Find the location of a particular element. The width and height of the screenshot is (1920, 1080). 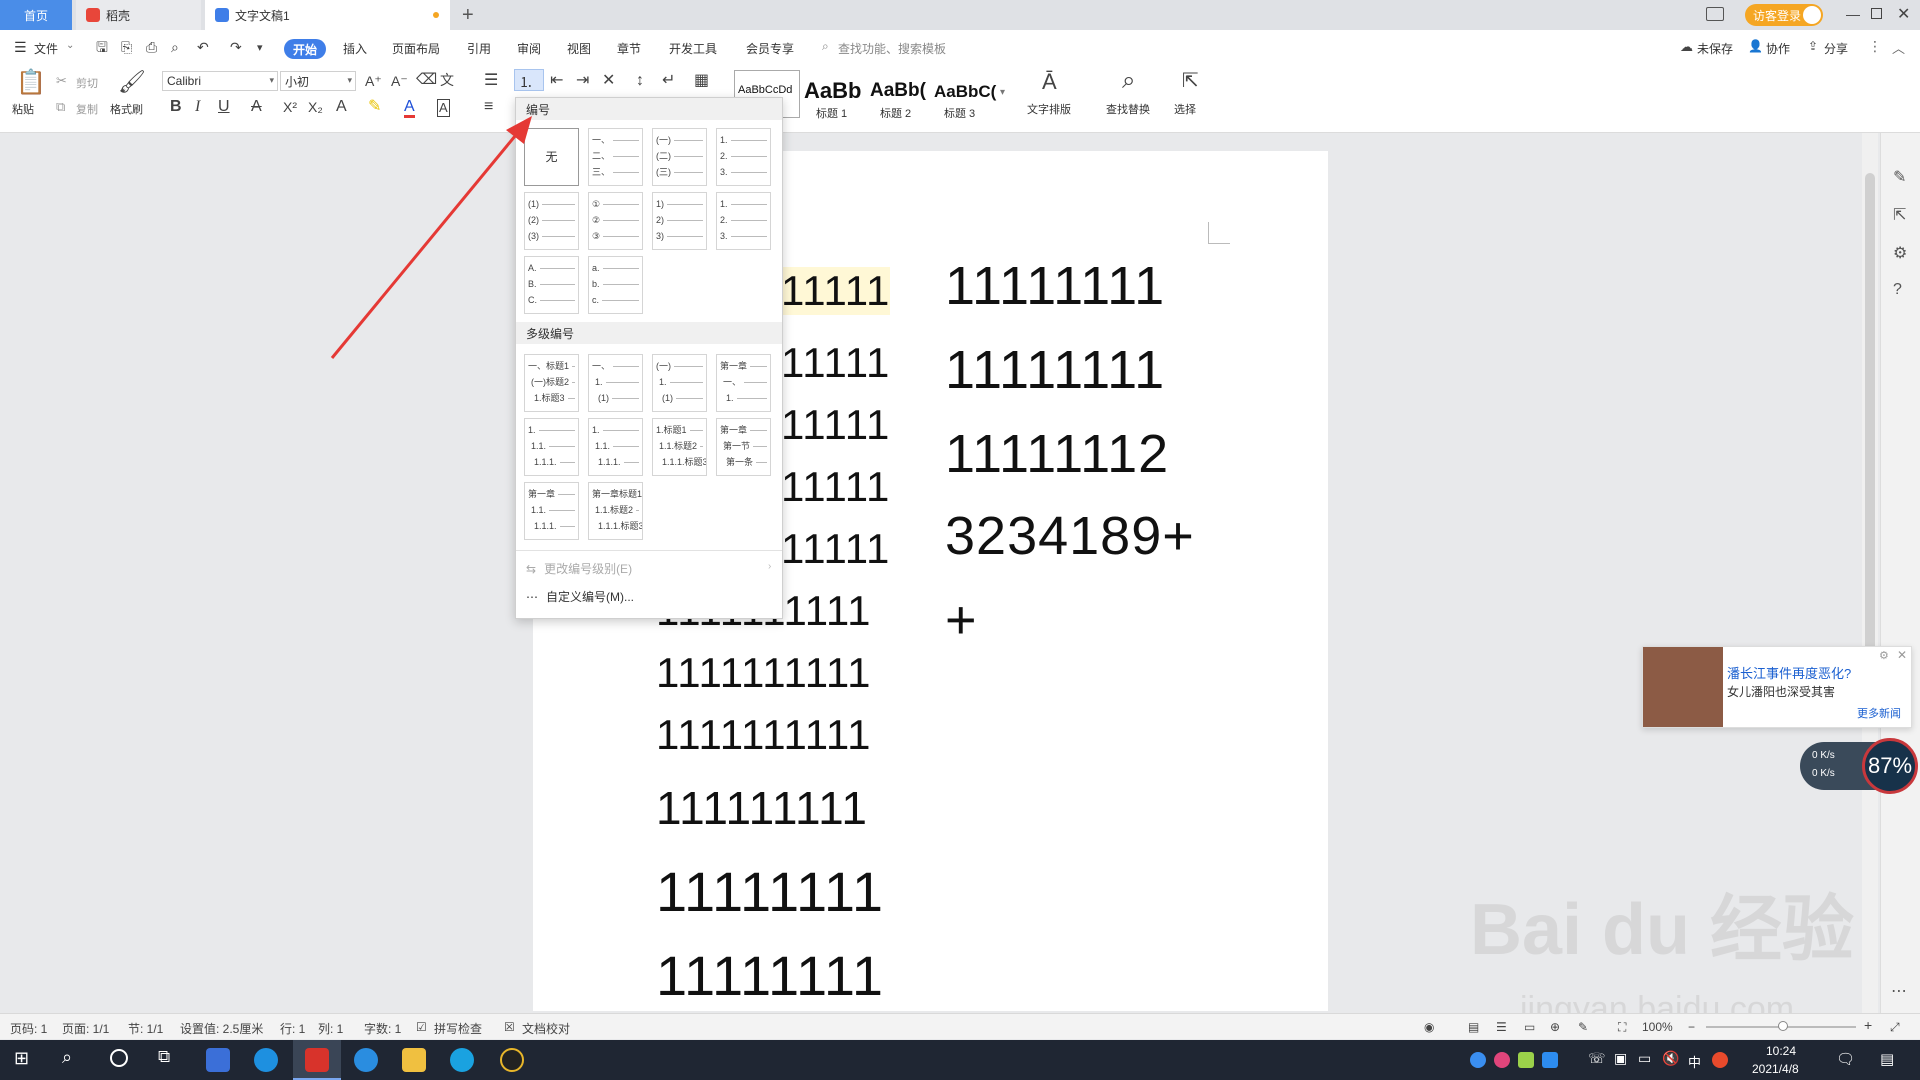

shrink-font-icon: A⁻ is located at coordinates (399, 81).